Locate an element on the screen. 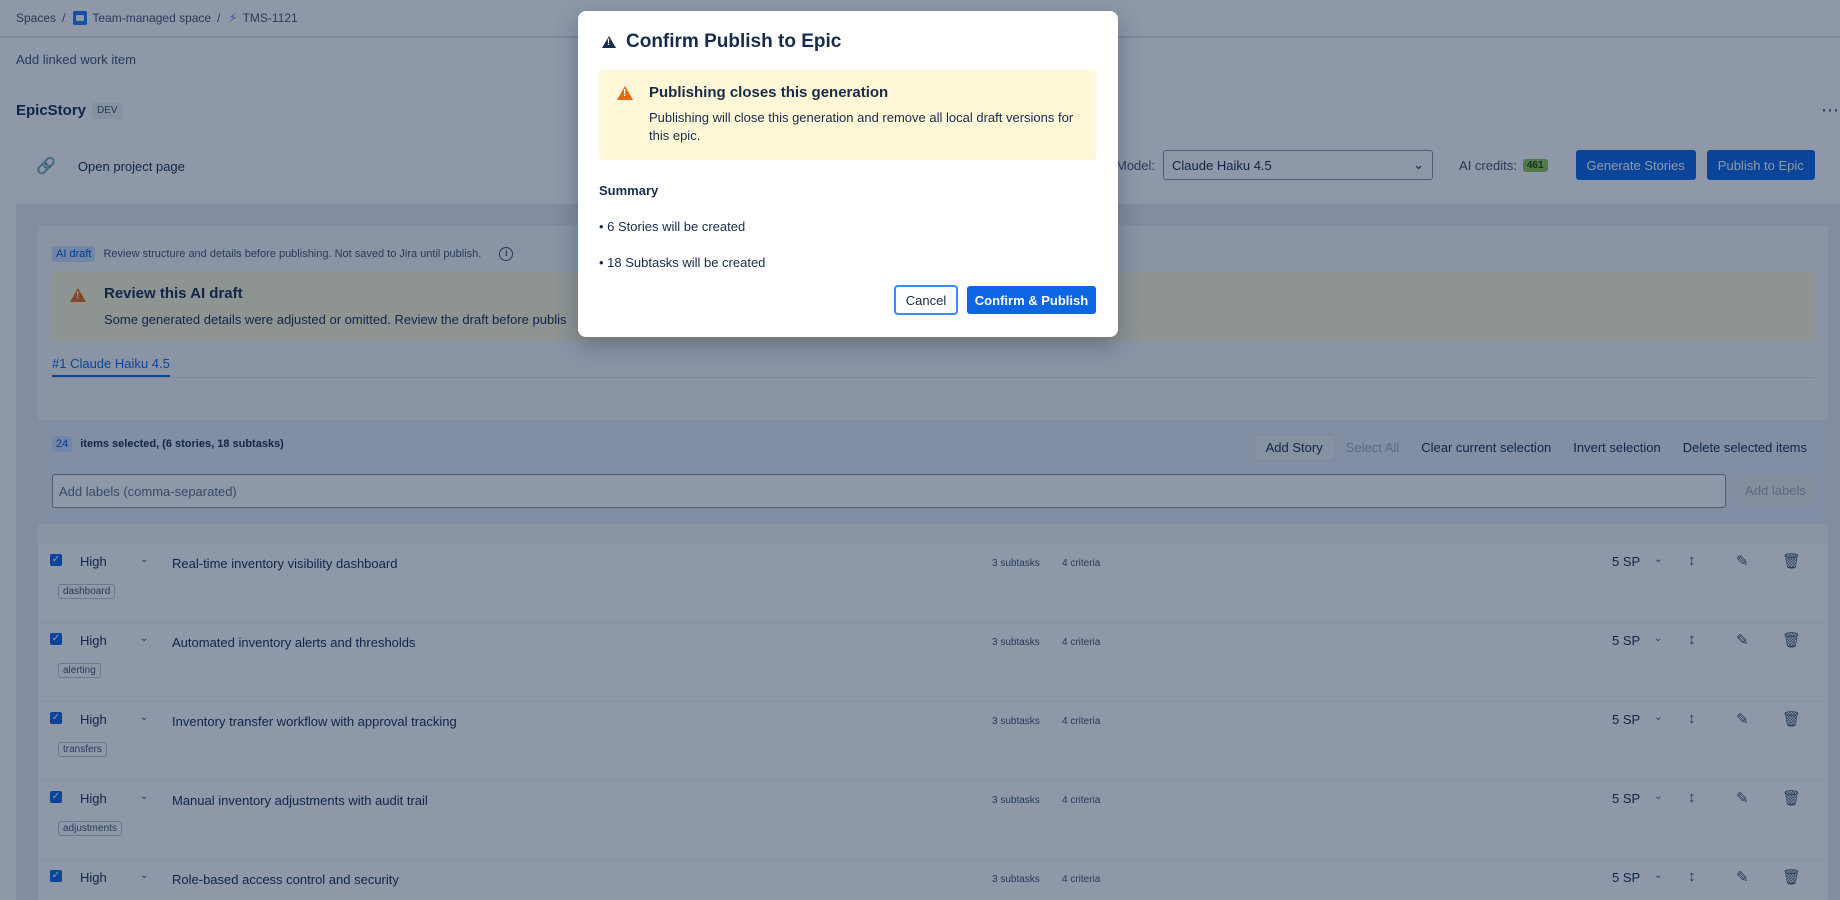 The image size is (1840, 900). warning-title: Publishing closes this generation is located at coordinates (769, 92).